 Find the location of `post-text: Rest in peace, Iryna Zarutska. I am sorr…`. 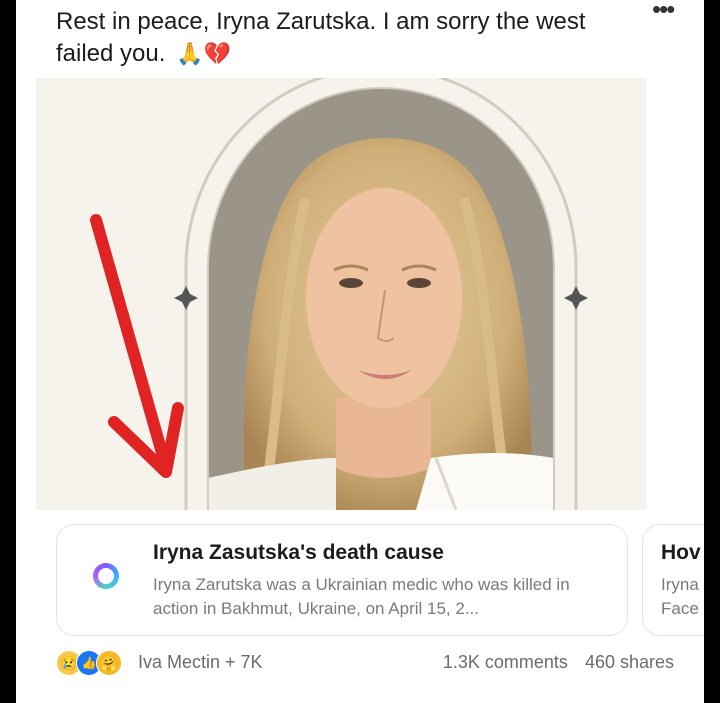

post-text: Rest in peace, Iryna Zarutska. I am sorr… is located at coordinates (346, 38).